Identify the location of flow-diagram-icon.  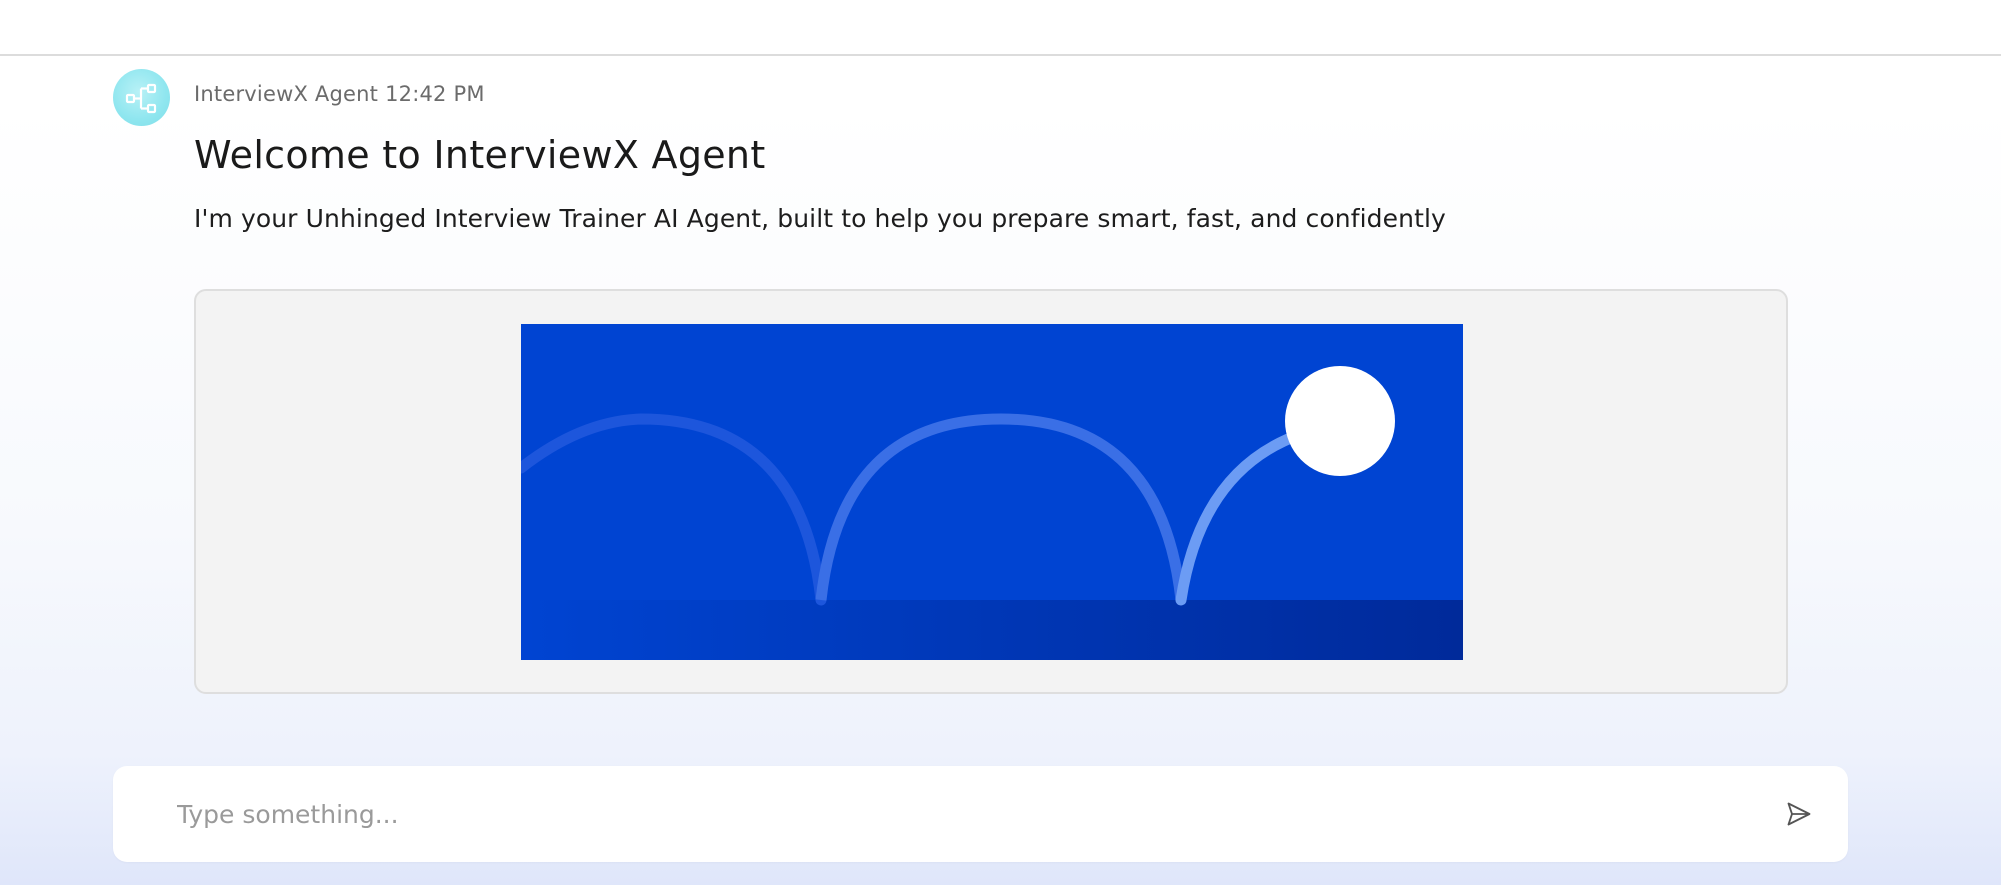
(140, 98).